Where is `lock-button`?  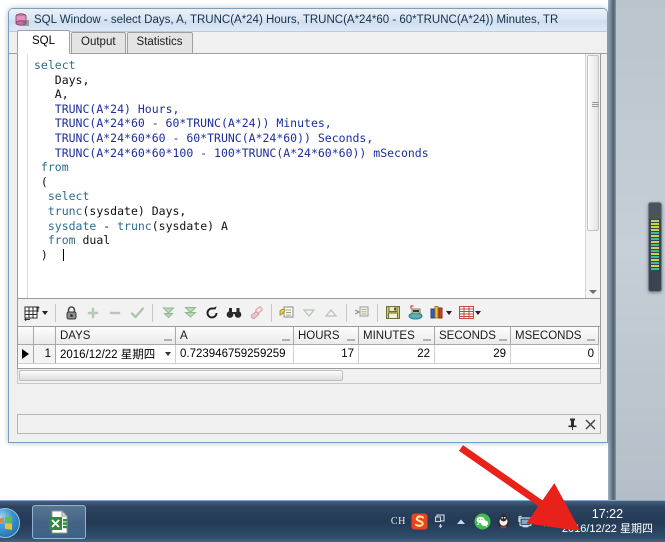
lock-button is located at coordinates (71, 313).